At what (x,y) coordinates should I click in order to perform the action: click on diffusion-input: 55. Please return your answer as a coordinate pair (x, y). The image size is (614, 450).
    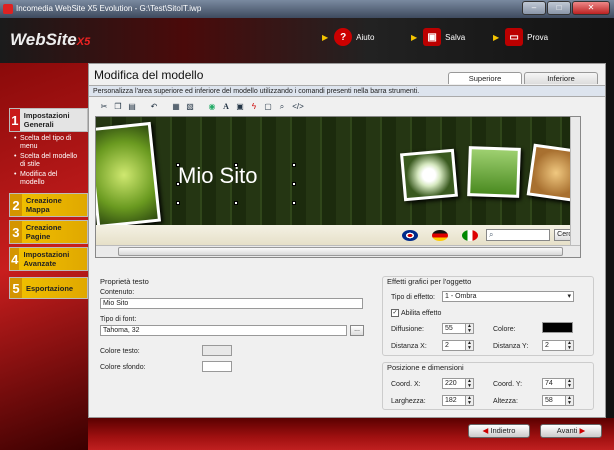
    Looking at the image, I should click on (454, 328).